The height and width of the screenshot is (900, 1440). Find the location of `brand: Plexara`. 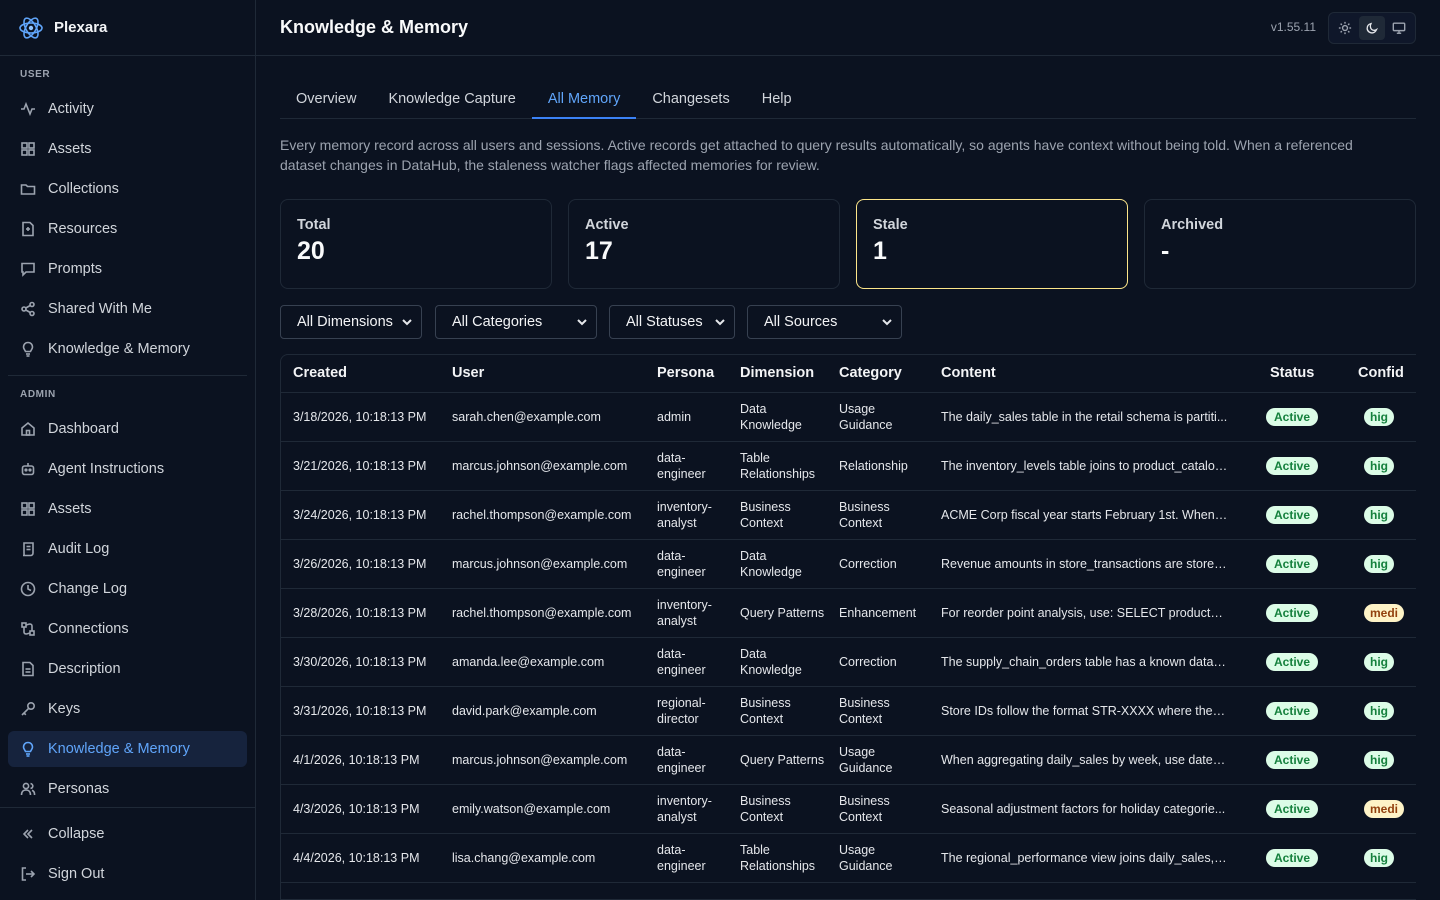

brand: Plexara is located at coordinates (127, 28).